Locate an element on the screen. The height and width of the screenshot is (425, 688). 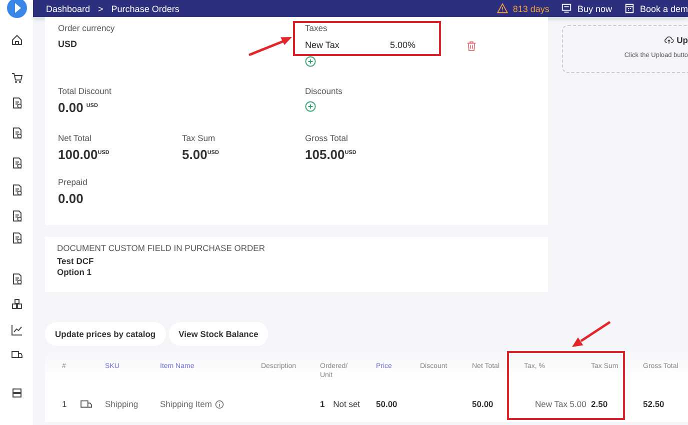
table-cell-text: 52.50 is located at coordinates (654, 404).